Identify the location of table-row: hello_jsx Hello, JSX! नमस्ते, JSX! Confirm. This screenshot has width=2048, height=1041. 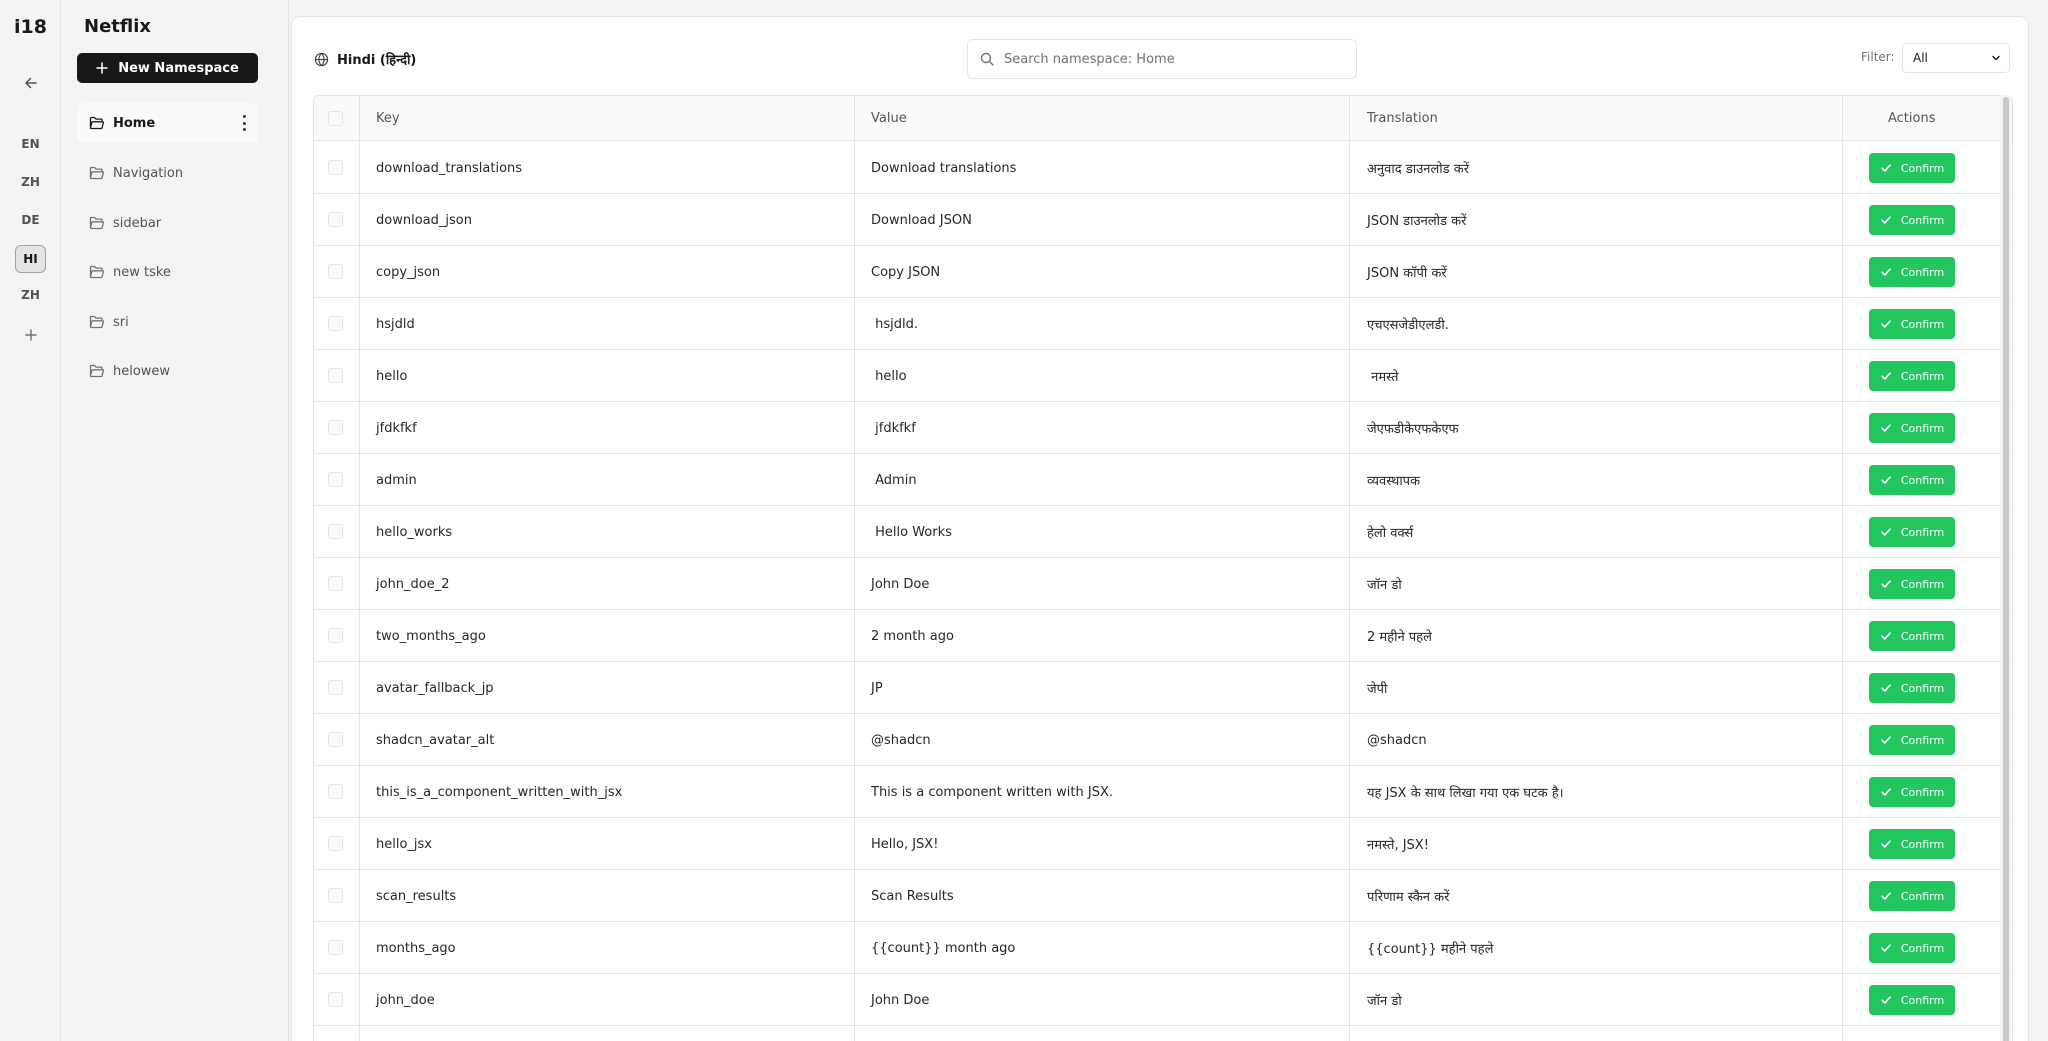
(1163, 844).